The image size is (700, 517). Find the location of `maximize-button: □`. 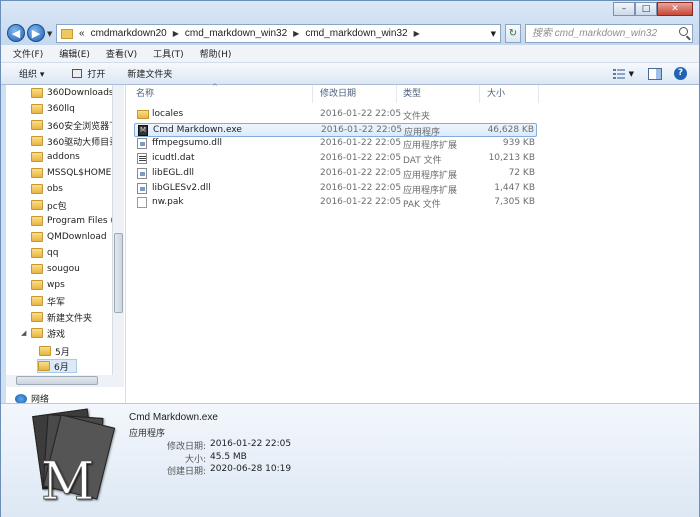

maximize-button: □ is located at coordinates (646, 9).